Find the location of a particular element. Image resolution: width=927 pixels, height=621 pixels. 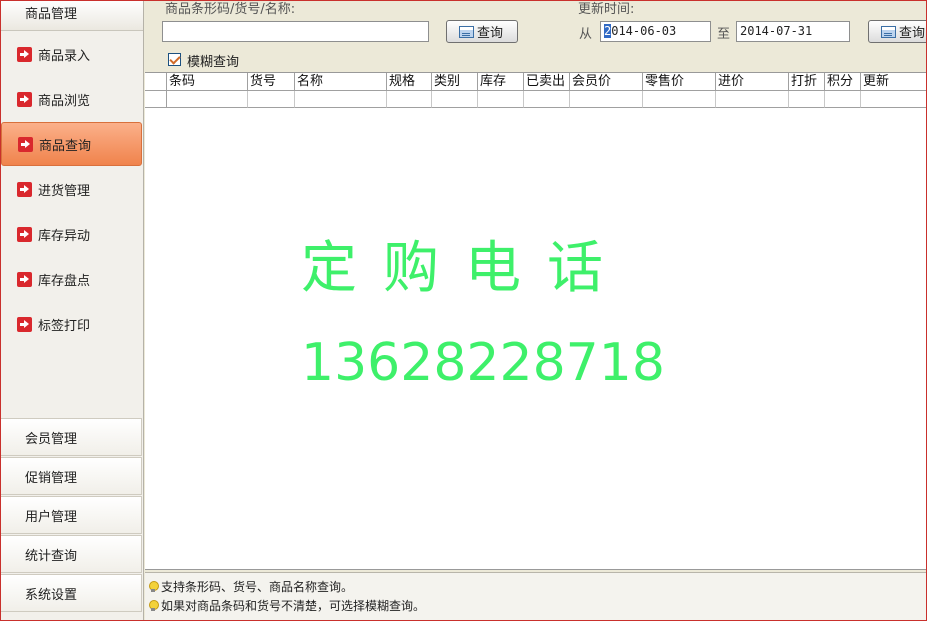

sidebar-section-users: 用户管理 is located at coordinates (71, 515).